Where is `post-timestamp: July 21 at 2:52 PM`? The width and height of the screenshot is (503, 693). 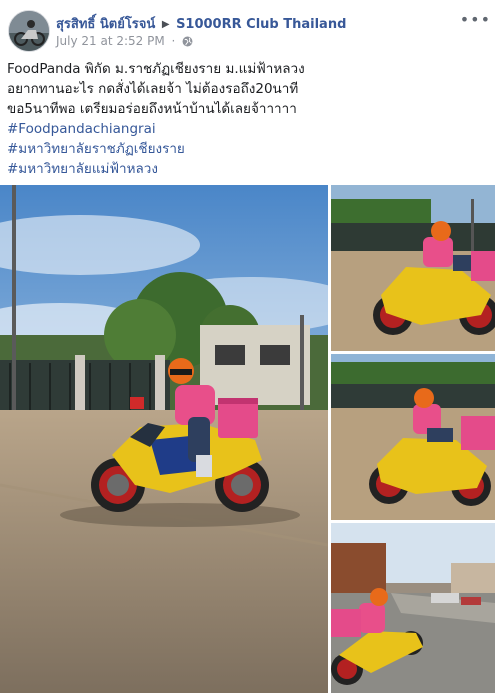
post-timestamp: July 21 at 2:52 PM is located at coordinates (110, 41).